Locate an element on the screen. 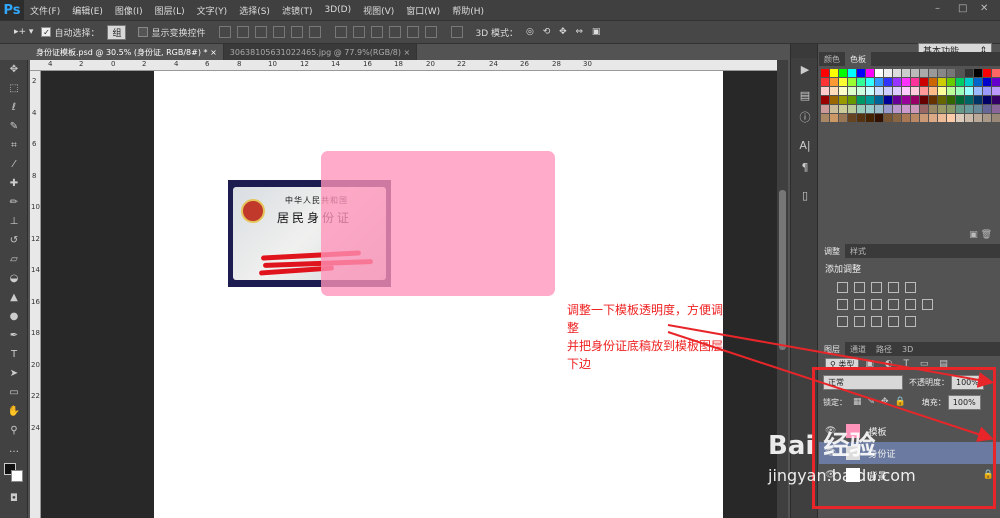  tab-styles: 样式 is located at coordinates (858, 251).